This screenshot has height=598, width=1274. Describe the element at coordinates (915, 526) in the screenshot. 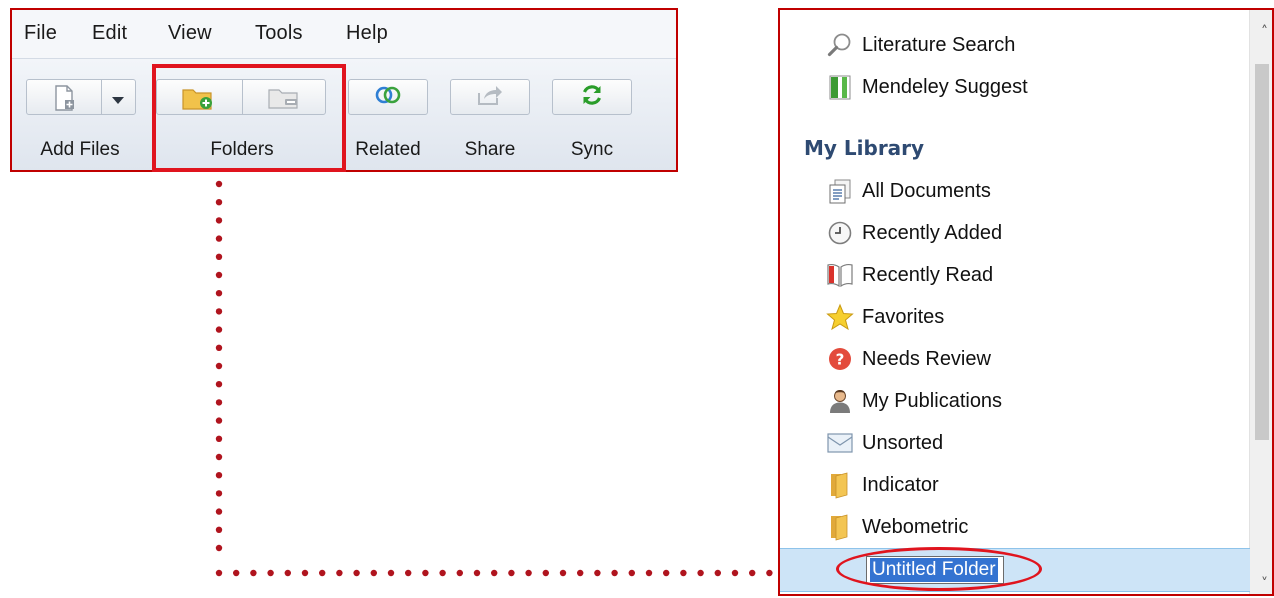

I see `sidebar-item-label: Webometric` at that location.